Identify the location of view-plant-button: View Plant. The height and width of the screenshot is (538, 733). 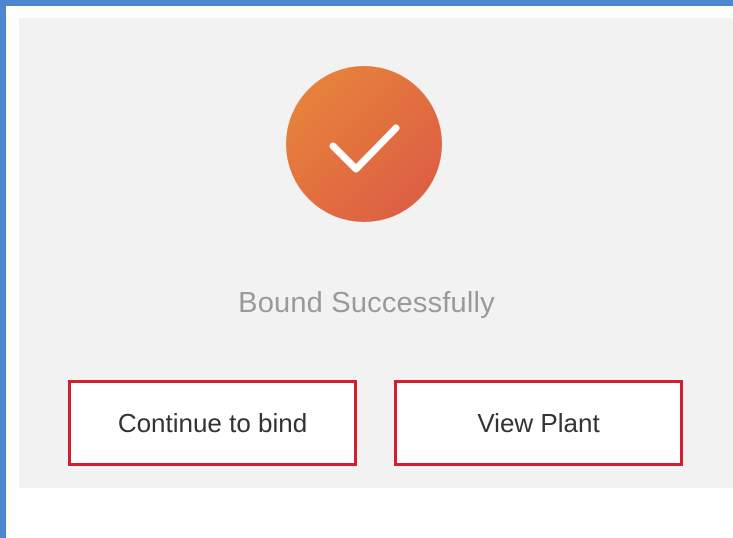
(538, 423).